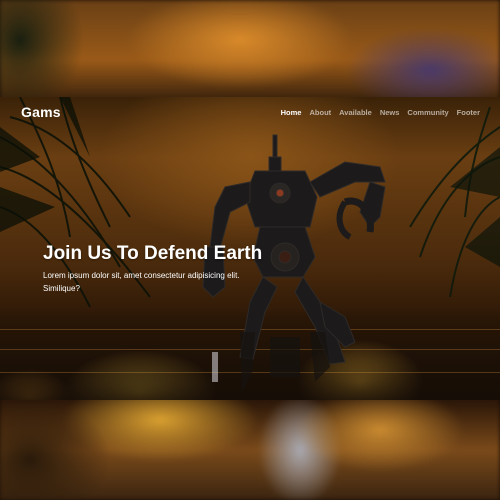 Image resolution: width=500 pixels, height=500 pixels. Describe the element at coordinates (390, 112) in the screenshot. I see `nav-item-news: News` at that location.